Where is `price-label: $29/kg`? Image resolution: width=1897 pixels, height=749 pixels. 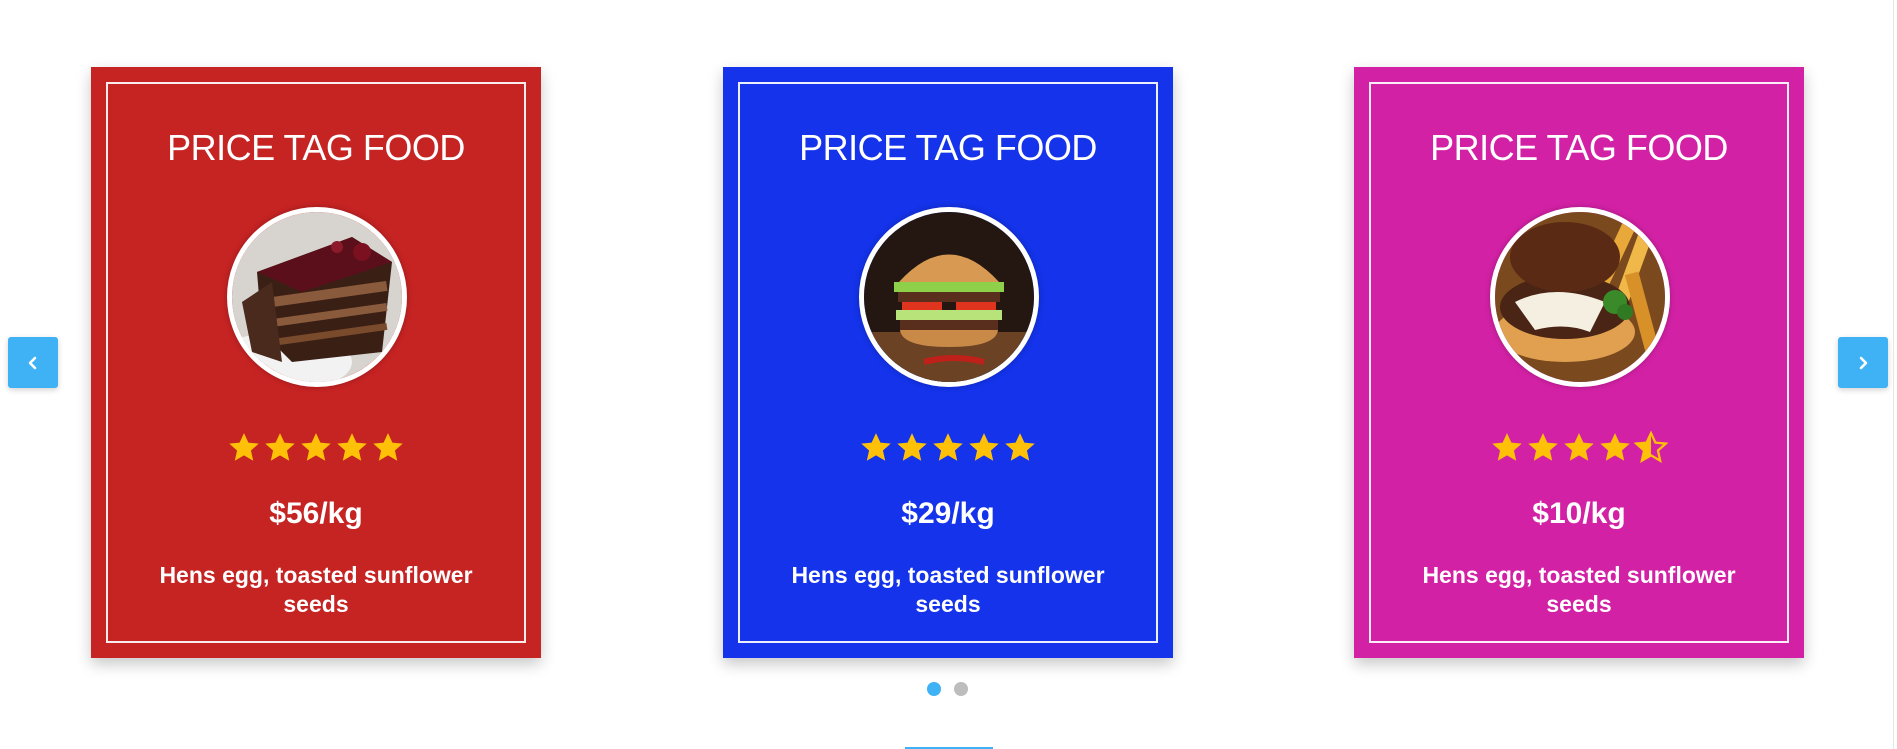 price-label: $29/kg is located at coordinates (948, 513).